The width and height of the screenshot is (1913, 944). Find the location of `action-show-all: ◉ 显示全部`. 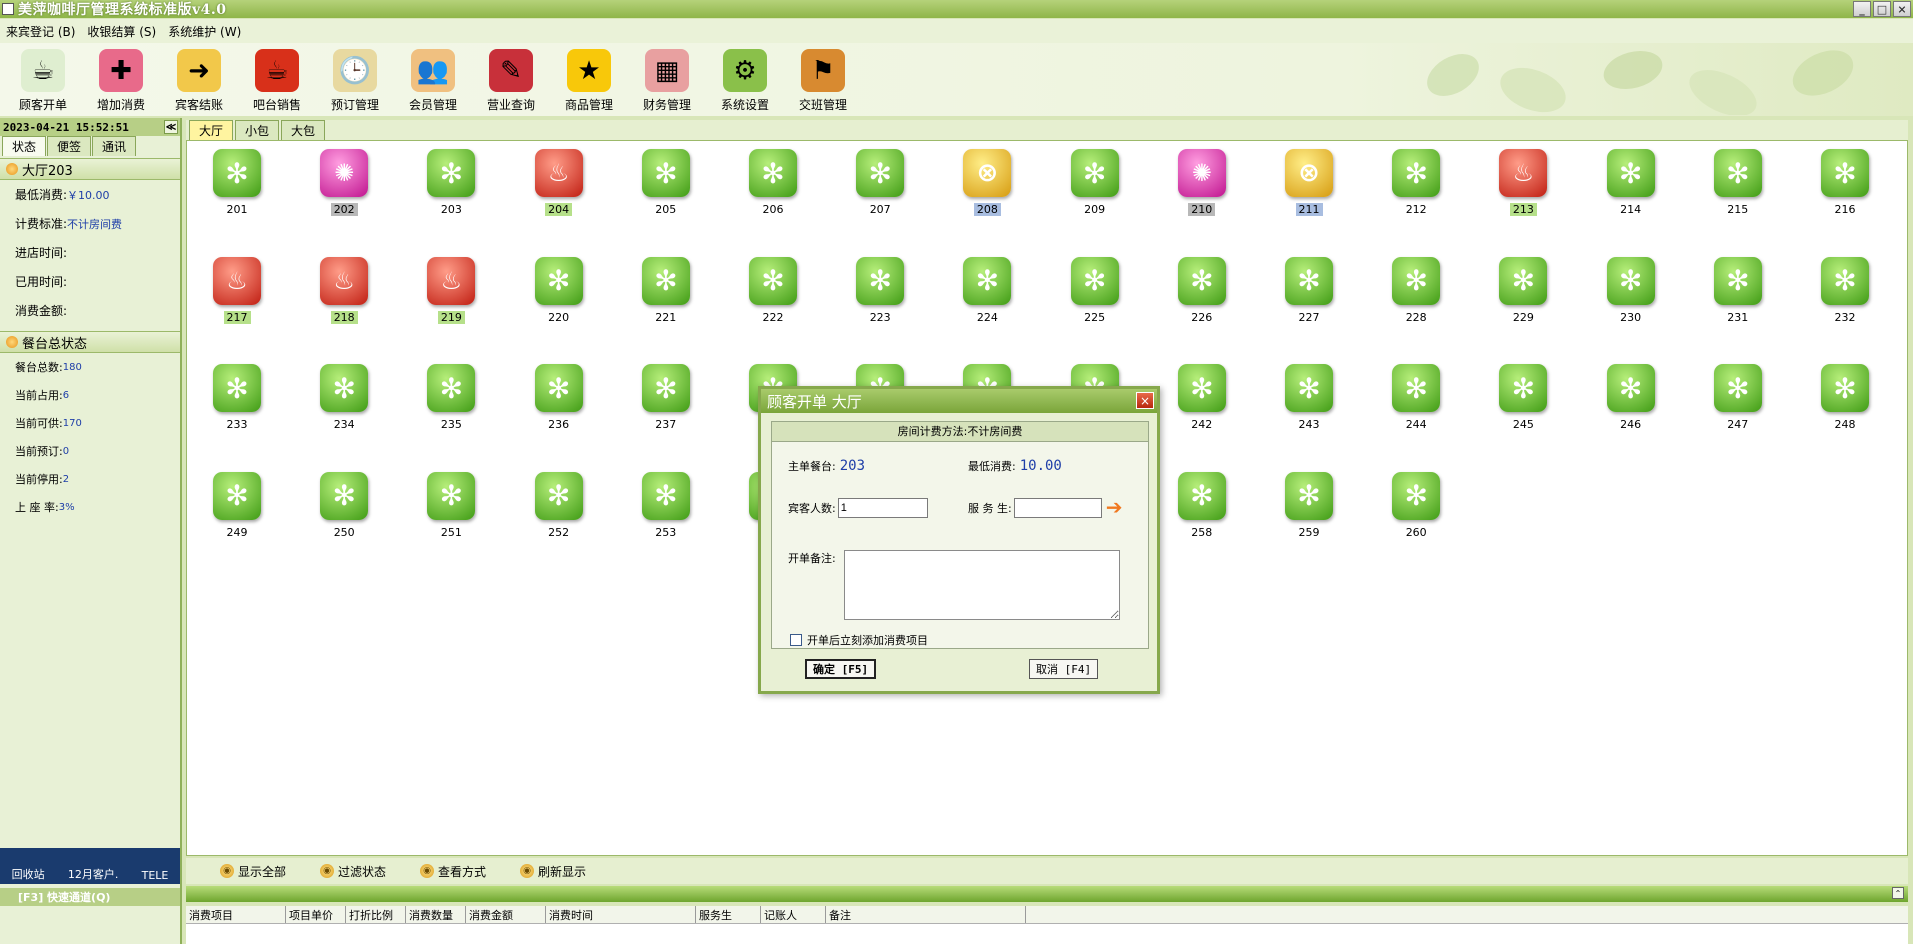

action-show-all: ◉ 显示全部 is located at coordinates (253, 871).